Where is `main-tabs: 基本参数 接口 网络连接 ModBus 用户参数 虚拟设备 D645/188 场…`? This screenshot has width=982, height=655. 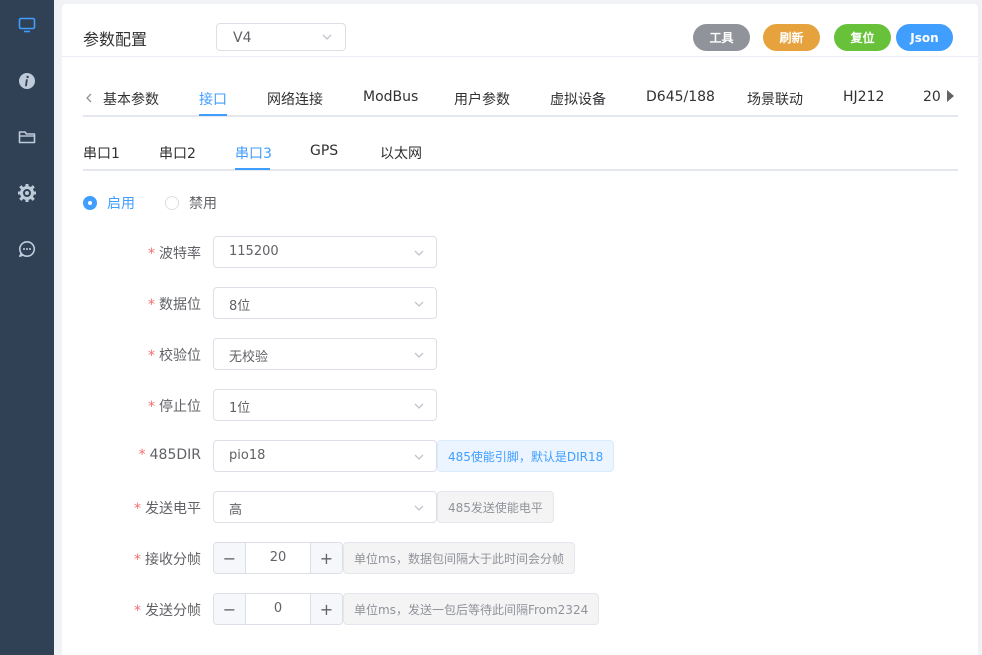
main-tabs: 基本参数 接口 网络连接 ModBus 用户参数 虚拟设备 D645/188 场… is located at coordinates (520, 100).